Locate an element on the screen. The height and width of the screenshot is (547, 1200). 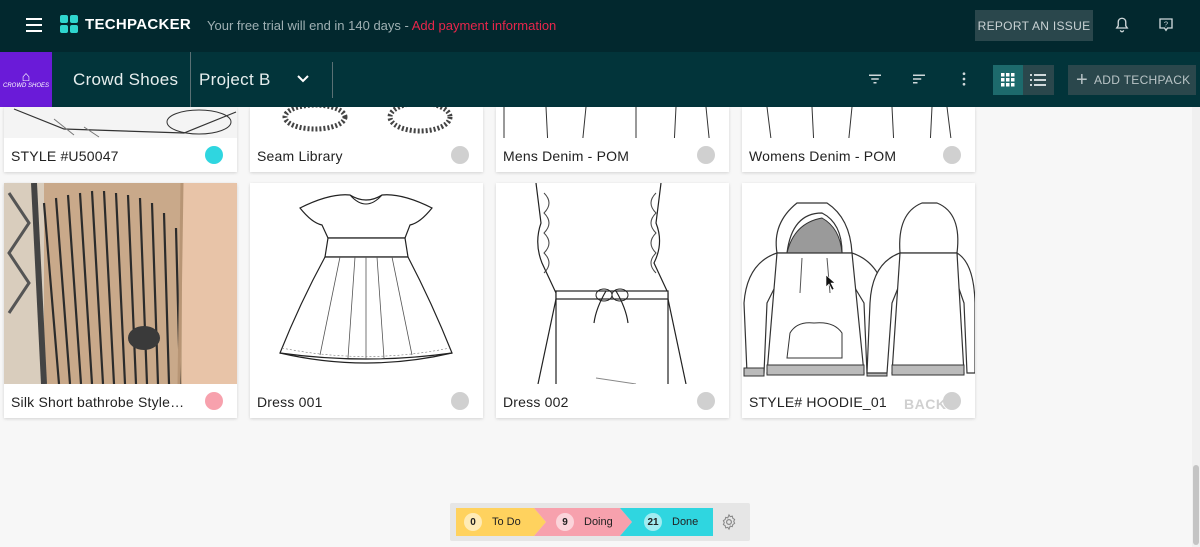
techpack-card: STYLE# HOODIE_01 BACK is located at coordinates (858, 300).